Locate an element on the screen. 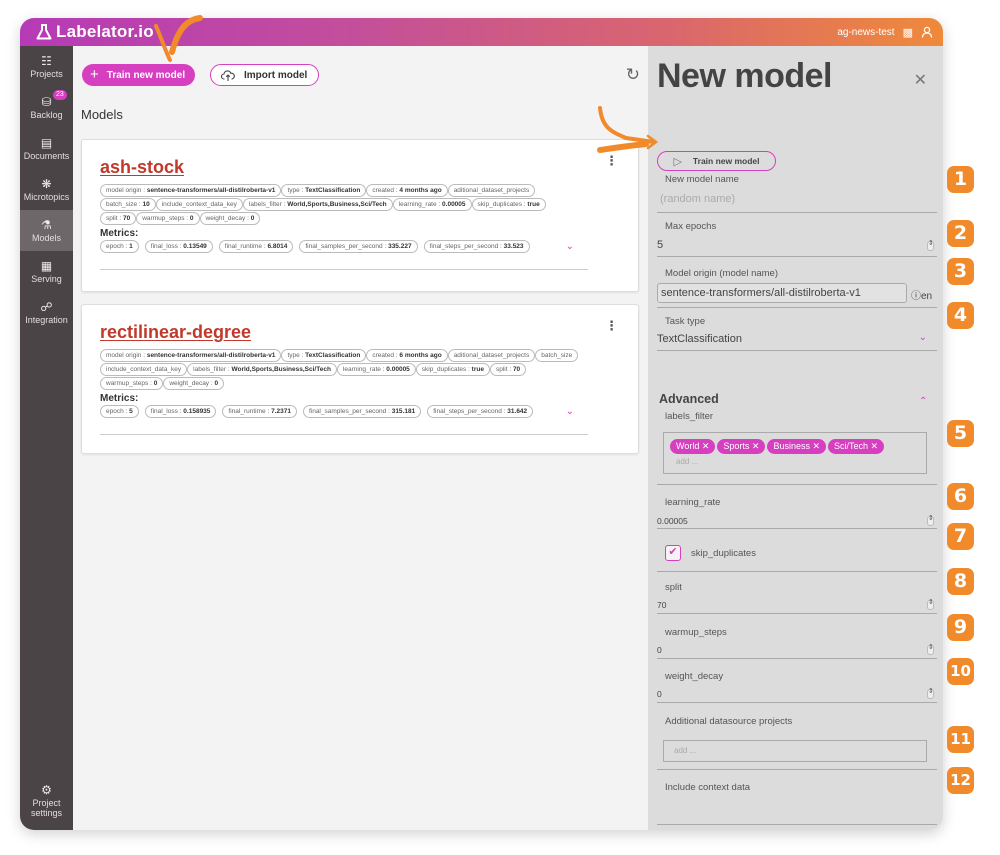 The height and width of the screenshot is (855, 1000). task-type-select: Task type TextClassification ⌄ is located at coordinates (797, 336).